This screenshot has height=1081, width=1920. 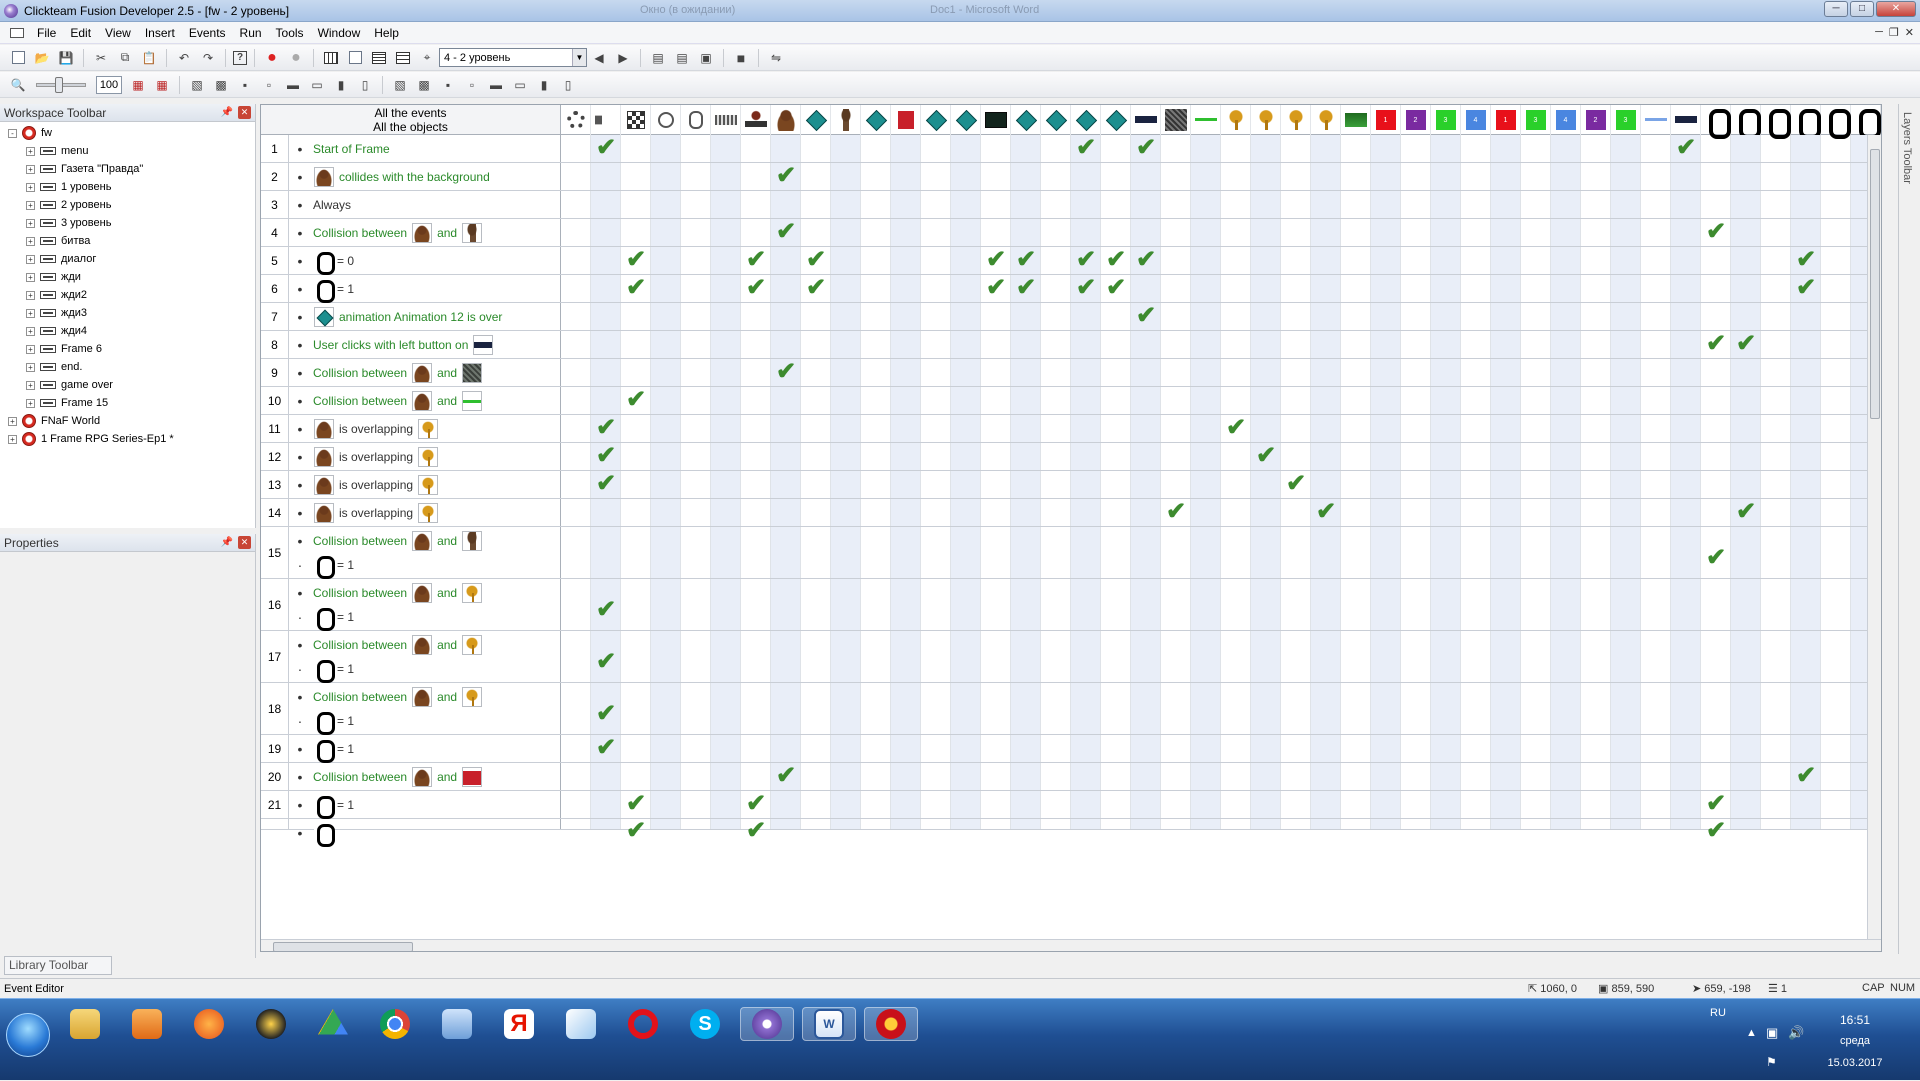 What do you see at coordinates (1896, 9) in the screenshot?
I see `close-button: ✕` at bounding box center [1896, 9].